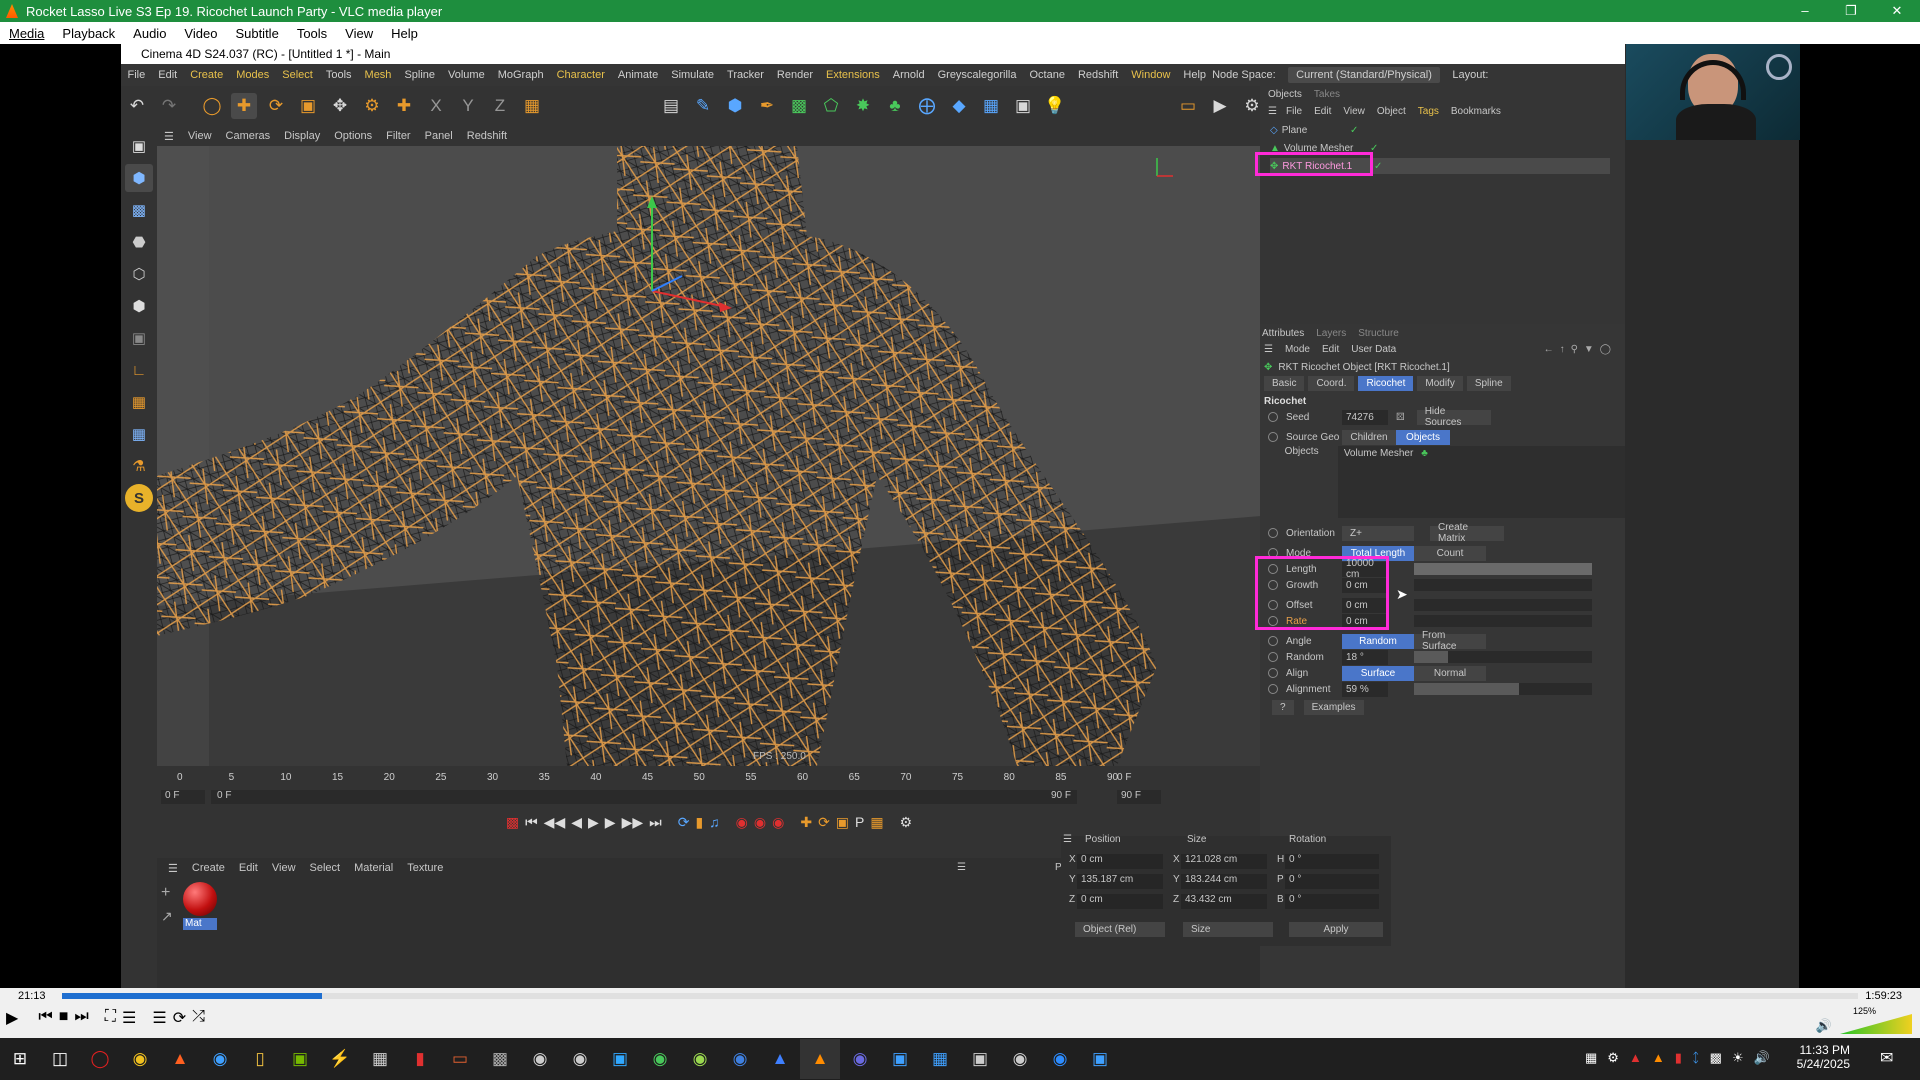 This screenshot has height=1080, width=1920. I want to click on viewport-menu-item: View, so click(200, 136).